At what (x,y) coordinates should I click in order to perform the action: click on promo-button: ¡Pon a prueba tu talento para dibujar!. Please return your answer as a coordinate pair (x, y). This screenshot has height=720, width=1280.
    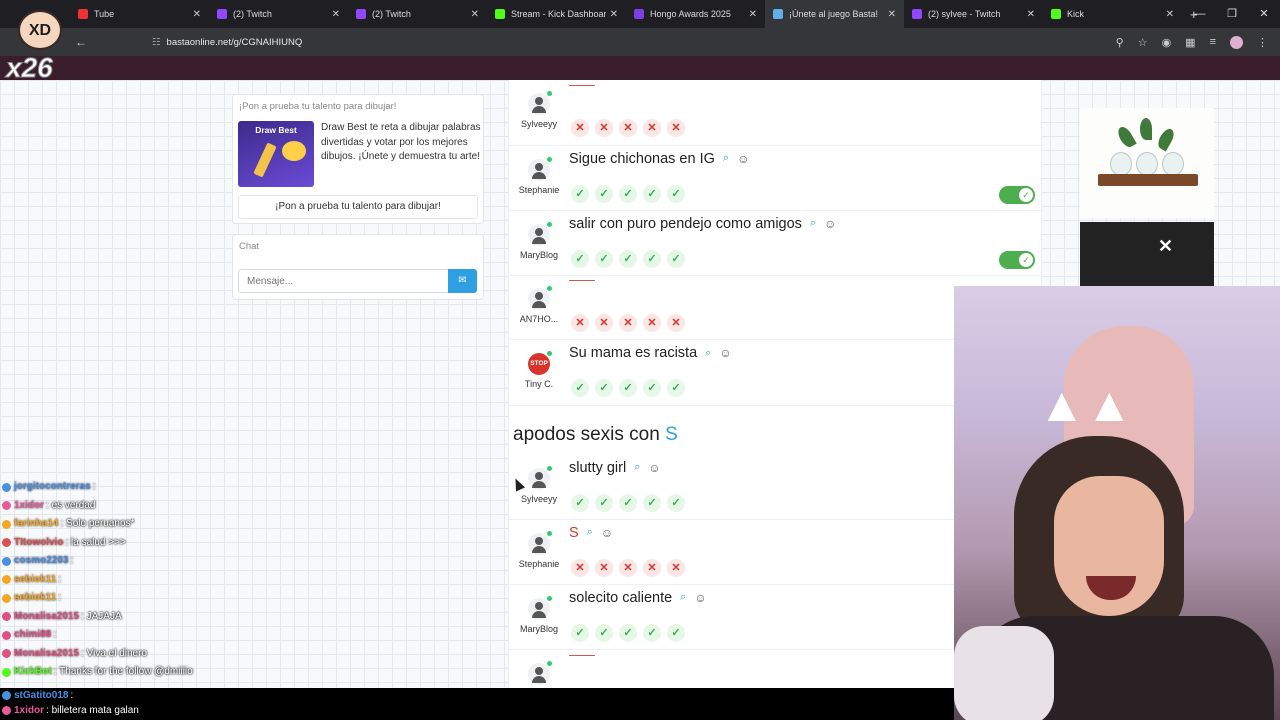
    Looking at the image, I should click on (358, 207).